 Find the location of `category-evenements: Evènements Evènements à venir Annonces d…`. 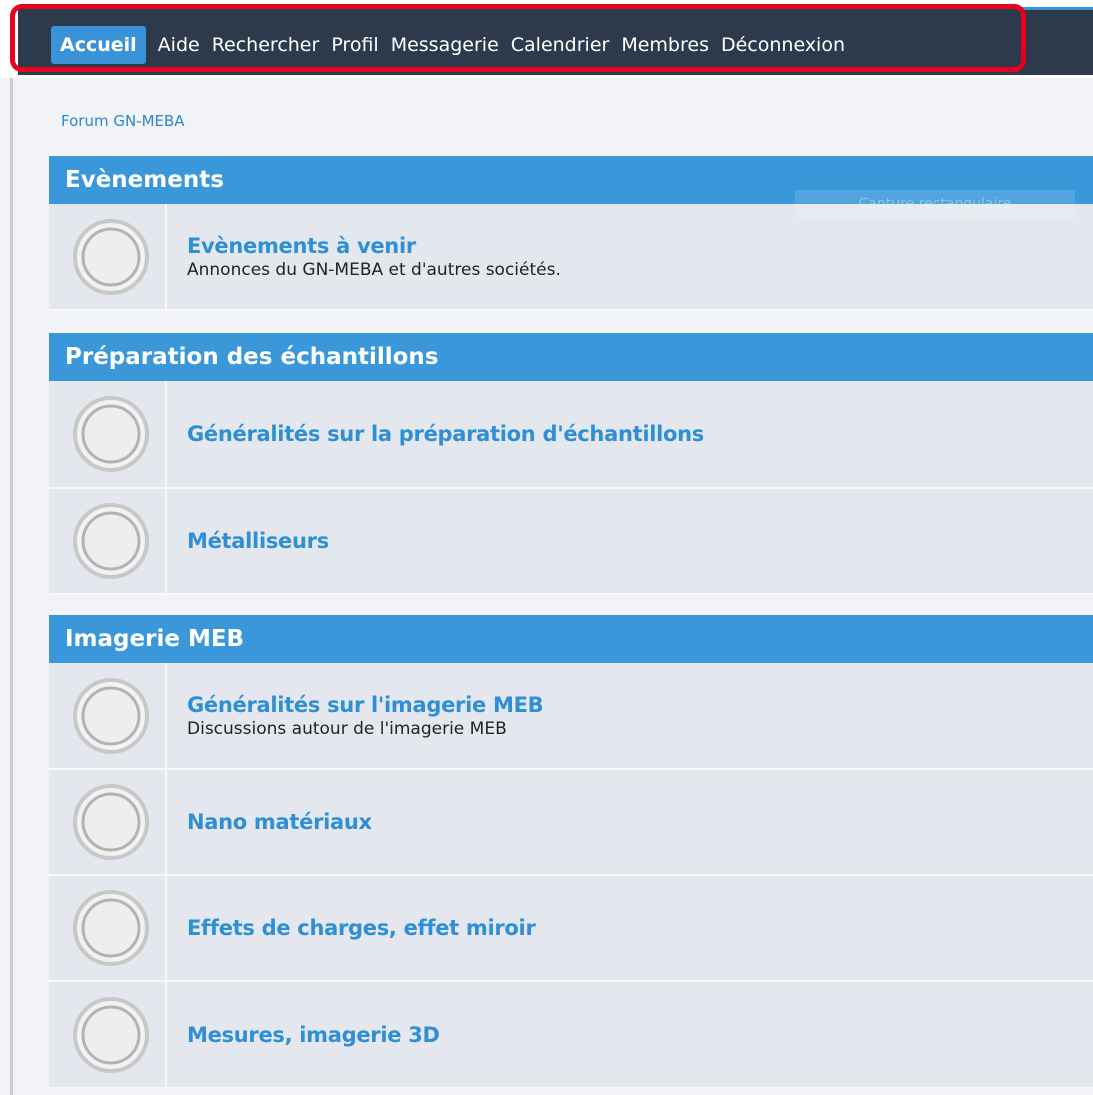

category-evenements: Evènements Evènements à venir Annonces d… is located at coordinates (571, 233).